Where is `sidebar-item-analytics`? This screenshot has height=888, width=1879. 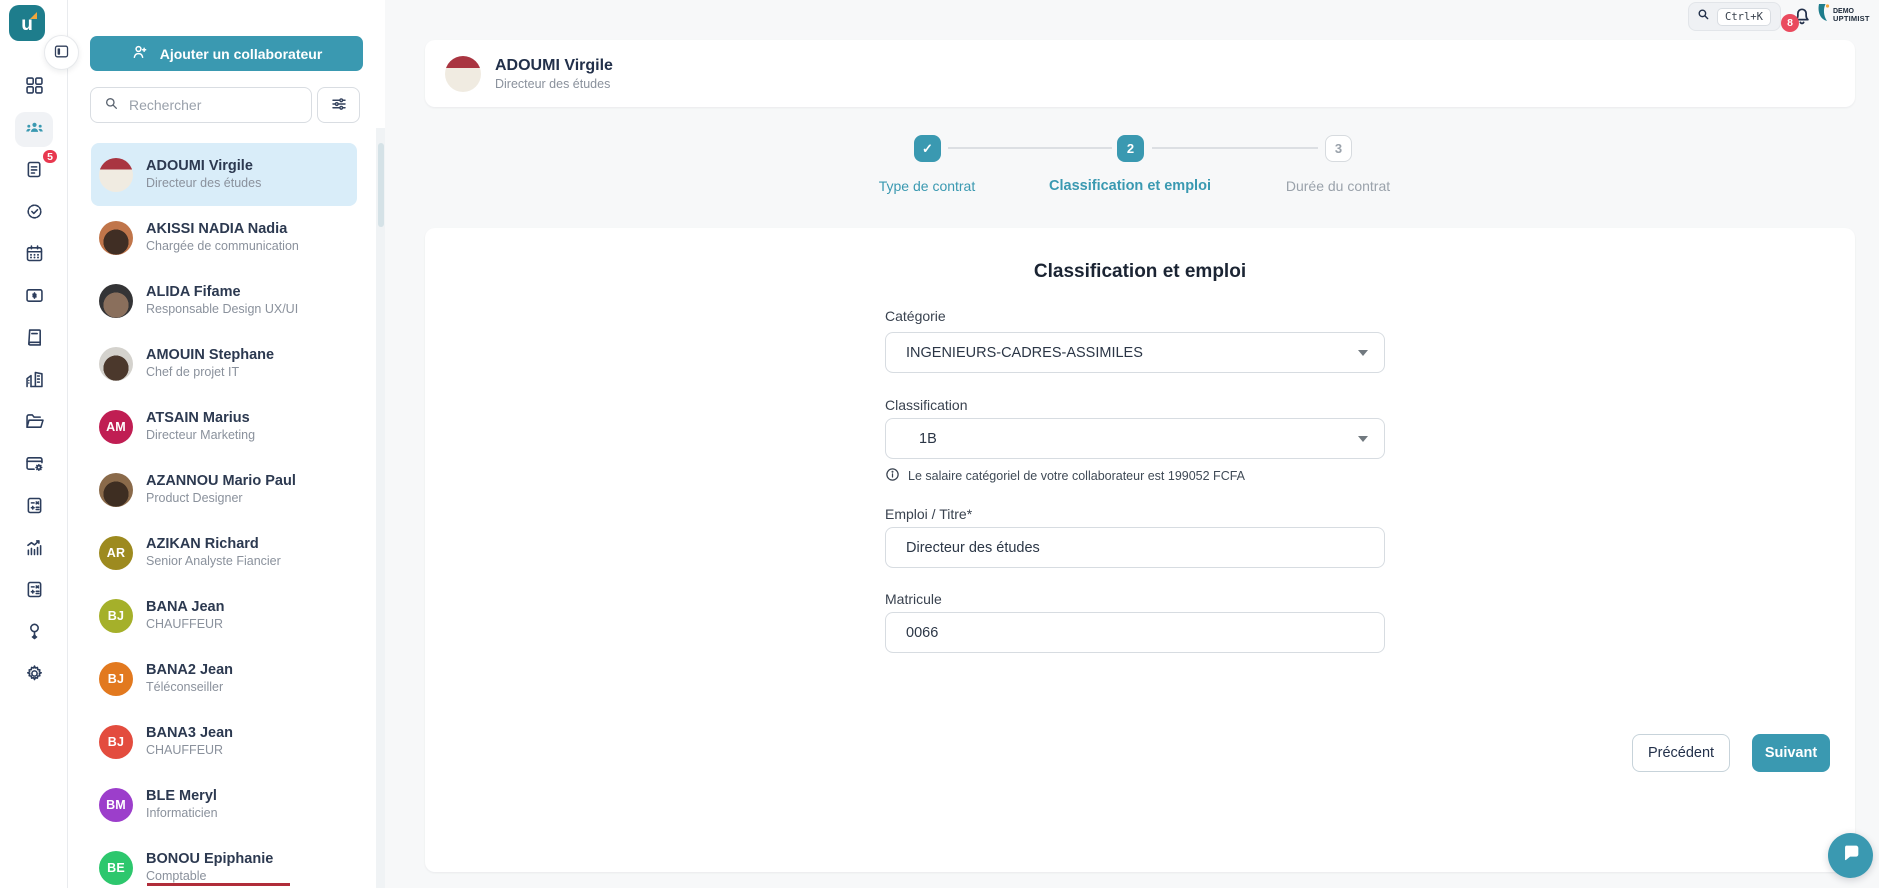 sidebar-item-analytics is located at coordinates (34, 549).